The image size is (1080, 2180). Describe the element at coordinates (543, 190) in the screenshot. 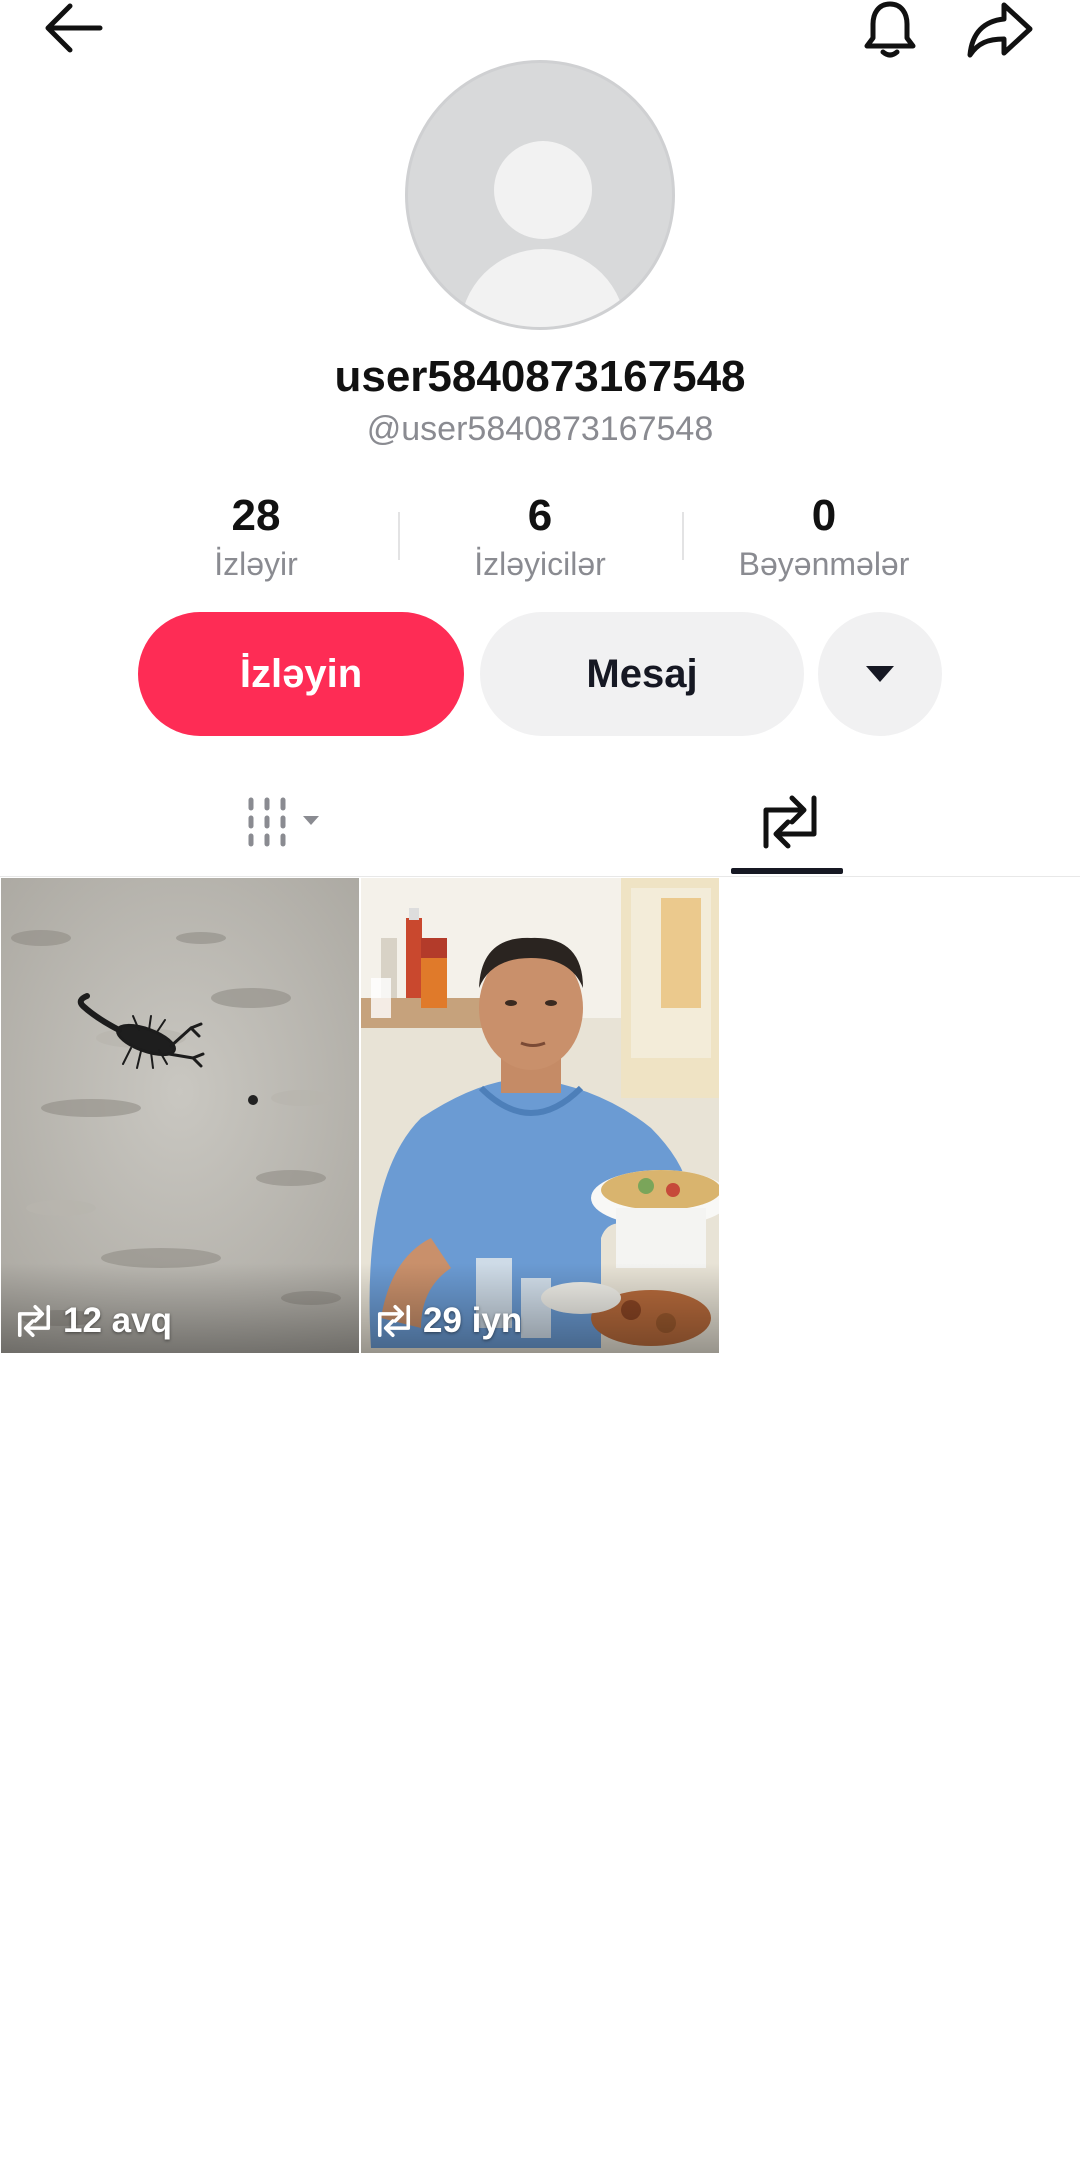

I see `avatar-head-silhouette` at that location.